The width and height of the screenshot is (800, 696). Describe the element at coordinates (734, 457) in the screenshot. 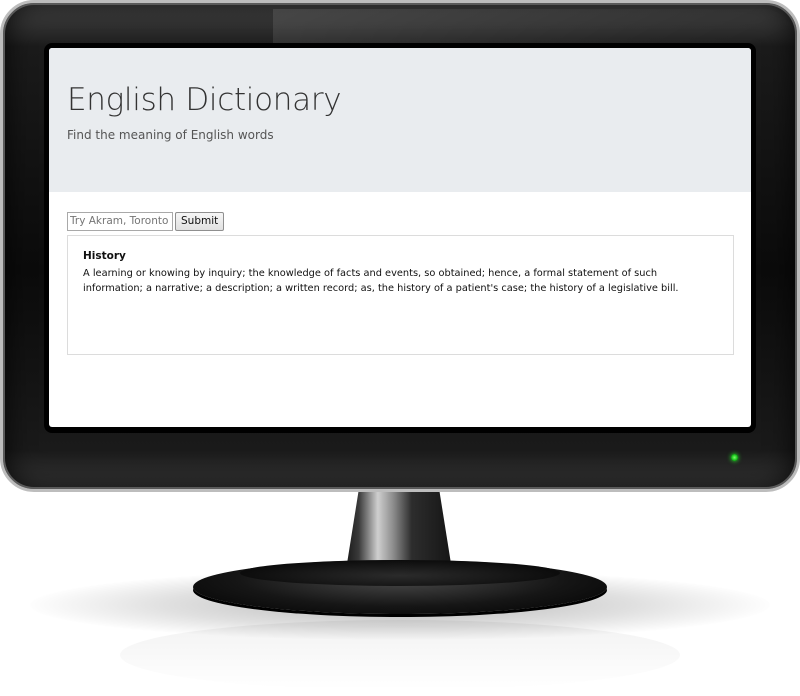

I see `power-led-icon` at that location.